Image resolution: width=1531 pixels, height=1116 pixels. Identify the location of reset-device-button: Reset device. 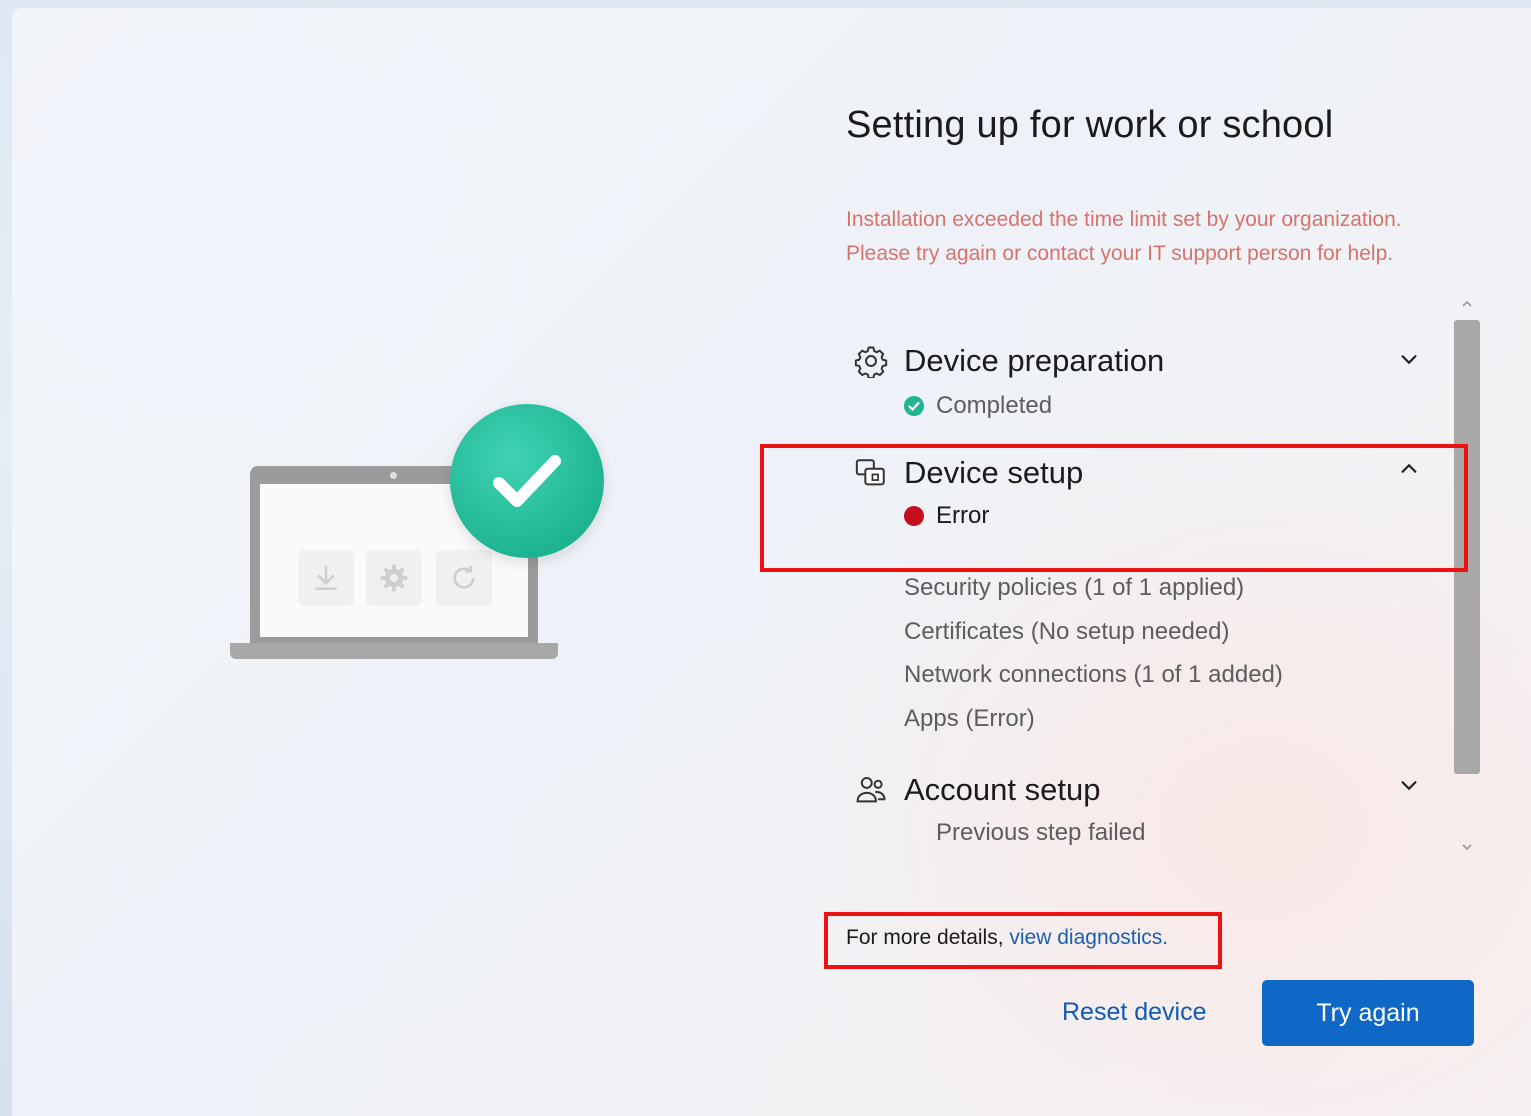
(1134, 1012).